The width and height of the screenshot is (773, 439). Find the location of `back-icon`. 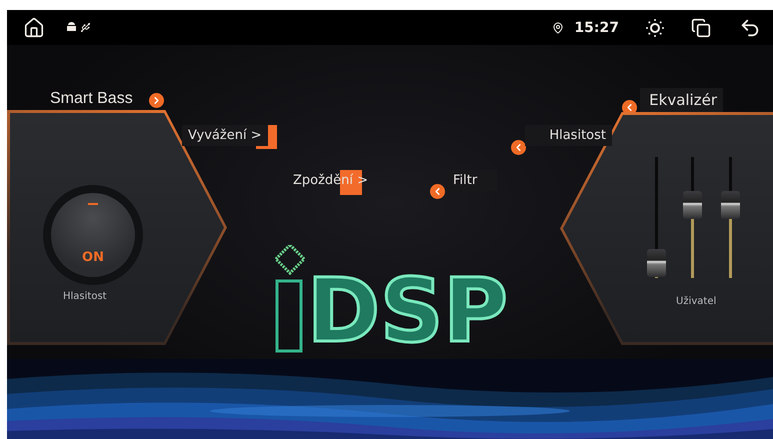

back-icon is located at coordinates (750, 27).